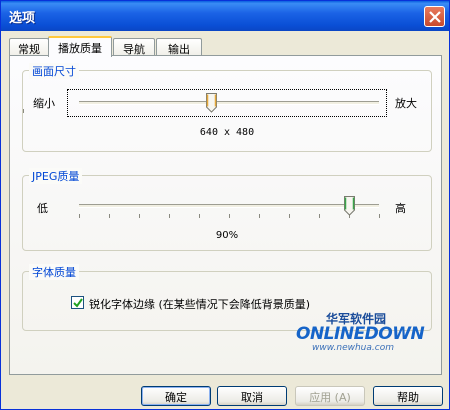 The height and width of the screenshot is (410, 450). I want to click on checkmark-icon, so click(78, 303).